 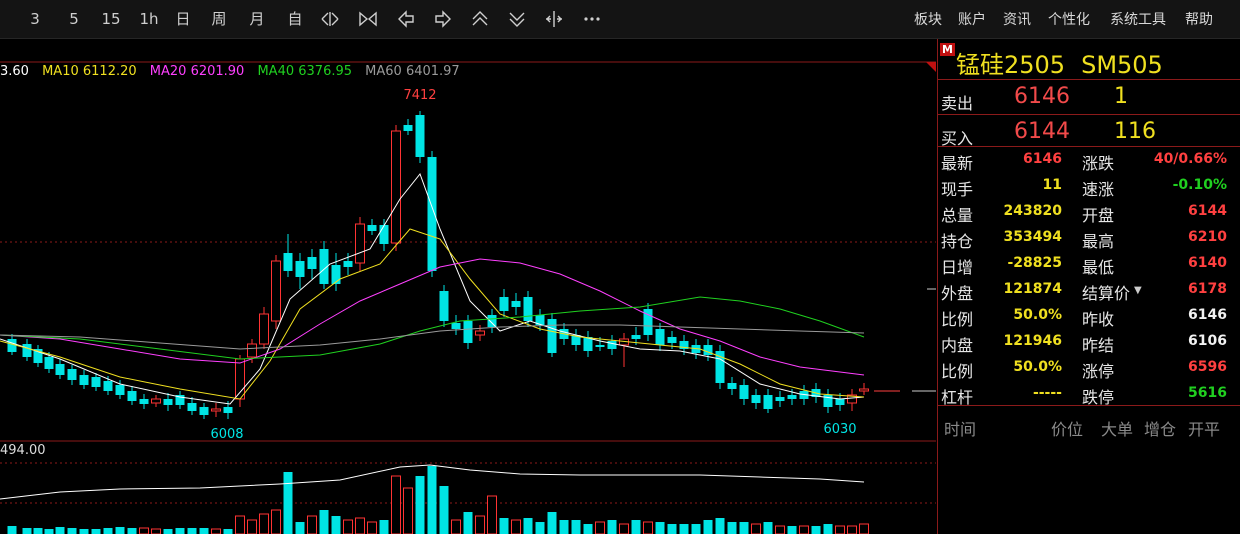 What do you see at coordinates (1138, 19) in the screenshot?
I see `menu-system-tools: 系统工具` at bounding box center [1138, 19].